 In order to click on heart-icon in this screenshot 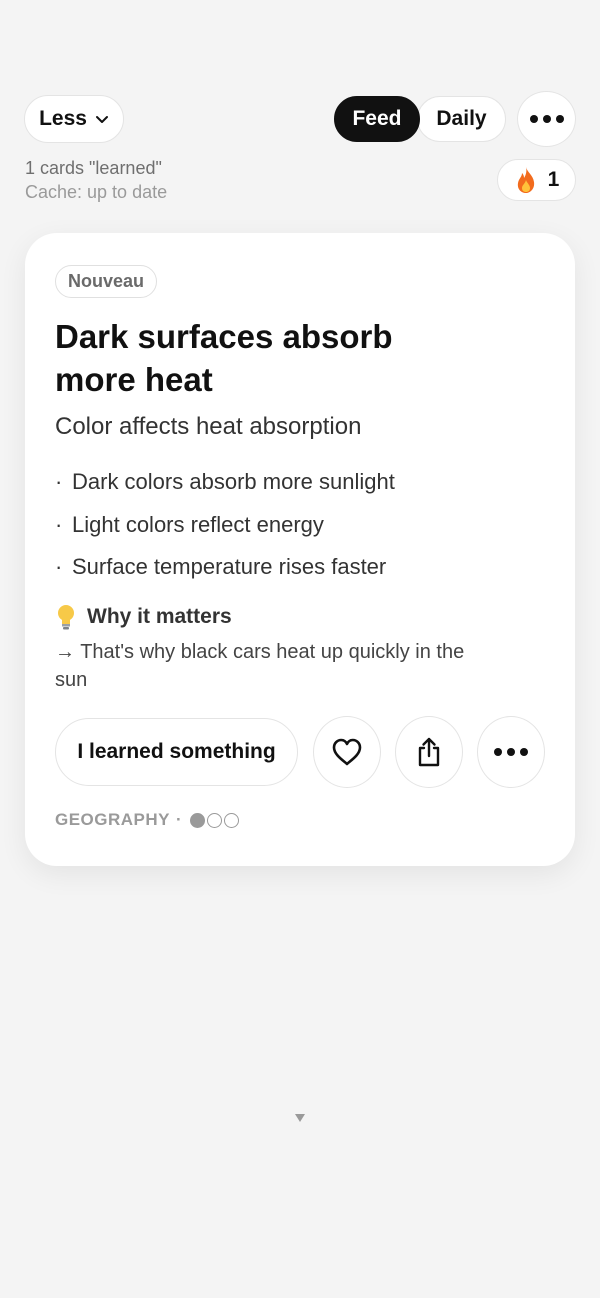, I will do `click(347, 752)`.